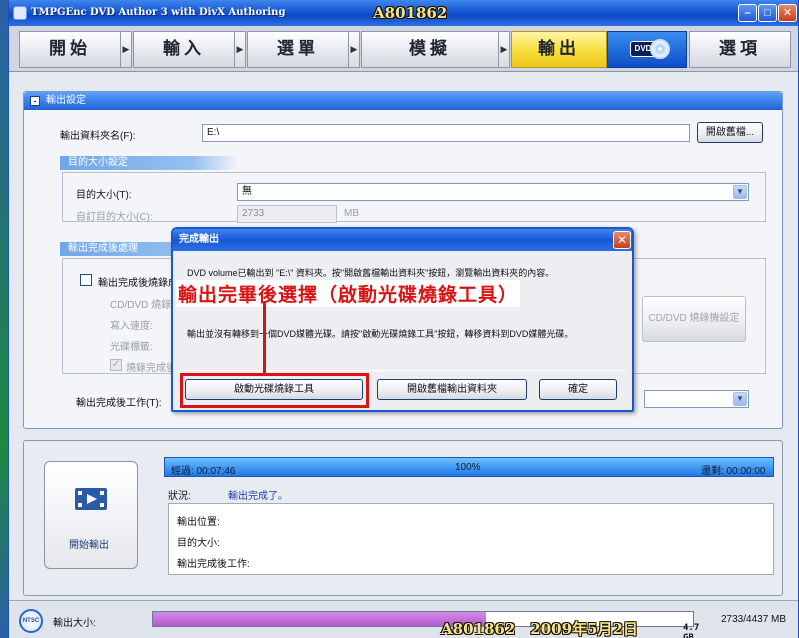 This screenshot has height=638, width=799. I want to click on after-work-info-label: 輸出完成後工作:, so click(213, 564).